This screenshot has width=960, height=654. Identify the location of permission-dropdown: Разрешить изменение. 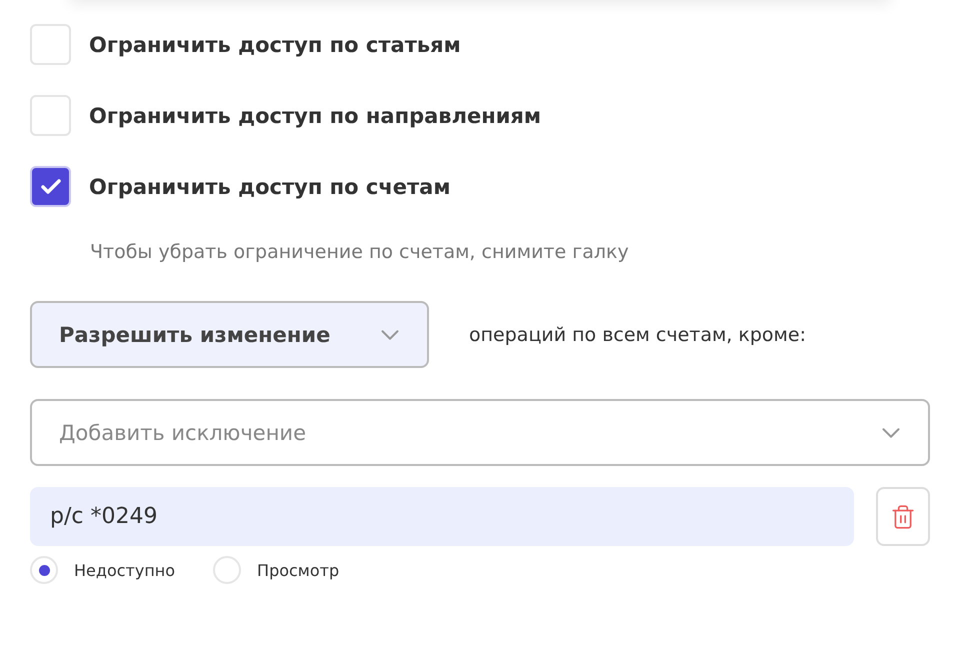
(229, 334).